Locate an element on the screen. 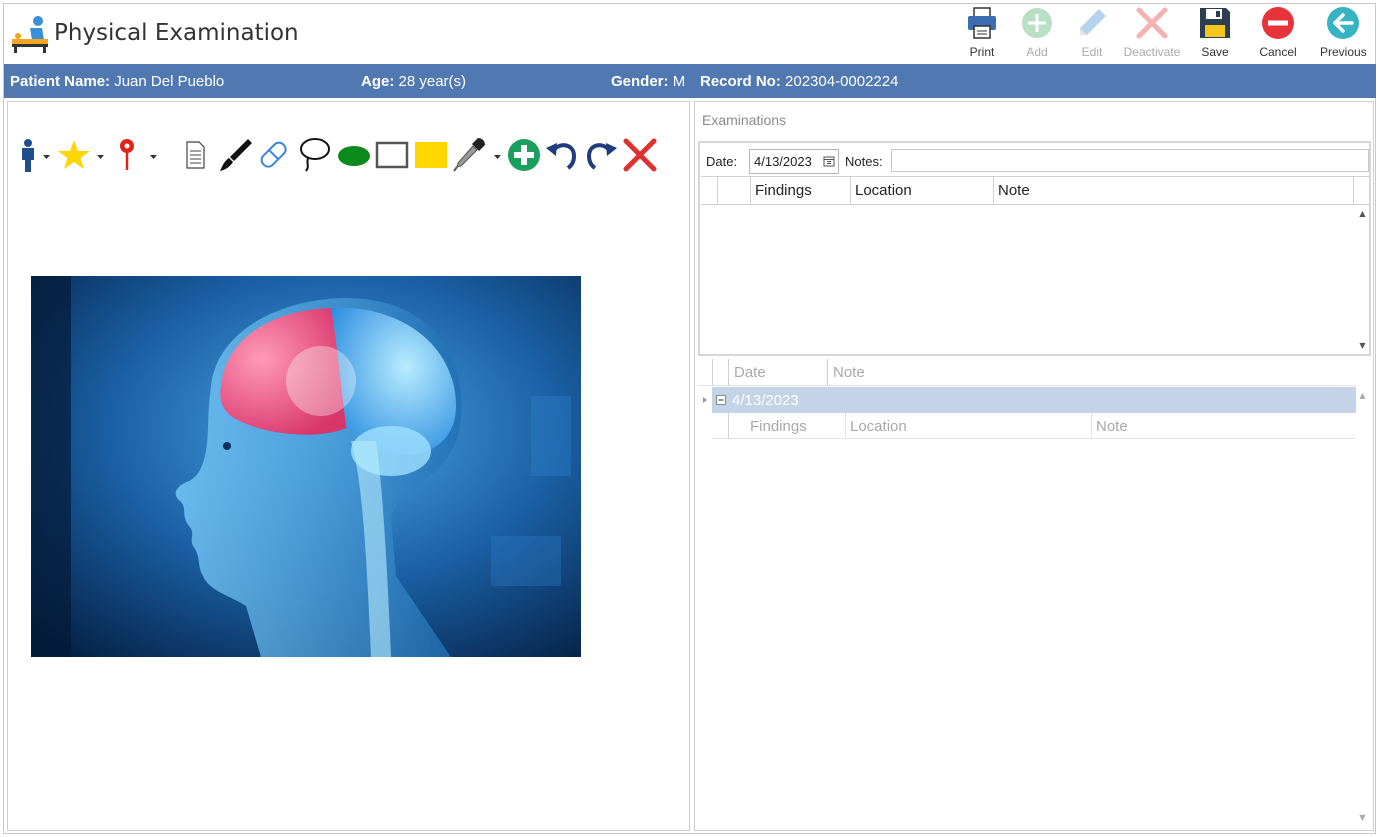 This screenshot has width=1379, height=837. findings-grid: Findings Location Note ▲ ▼ is located at coordinates (1035, 265).